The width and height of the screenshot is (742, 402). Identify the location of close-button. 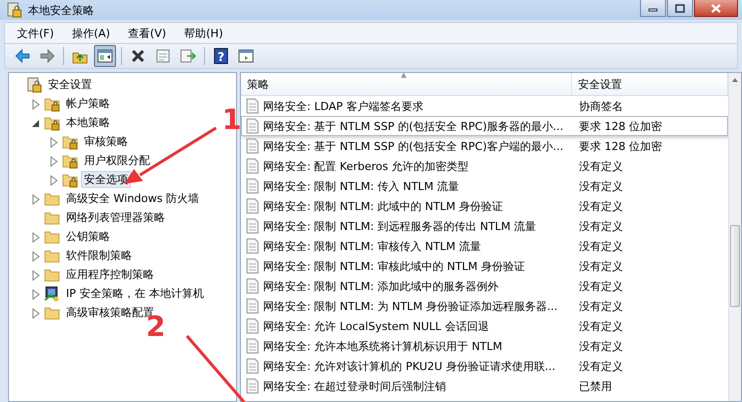
(716, 8).